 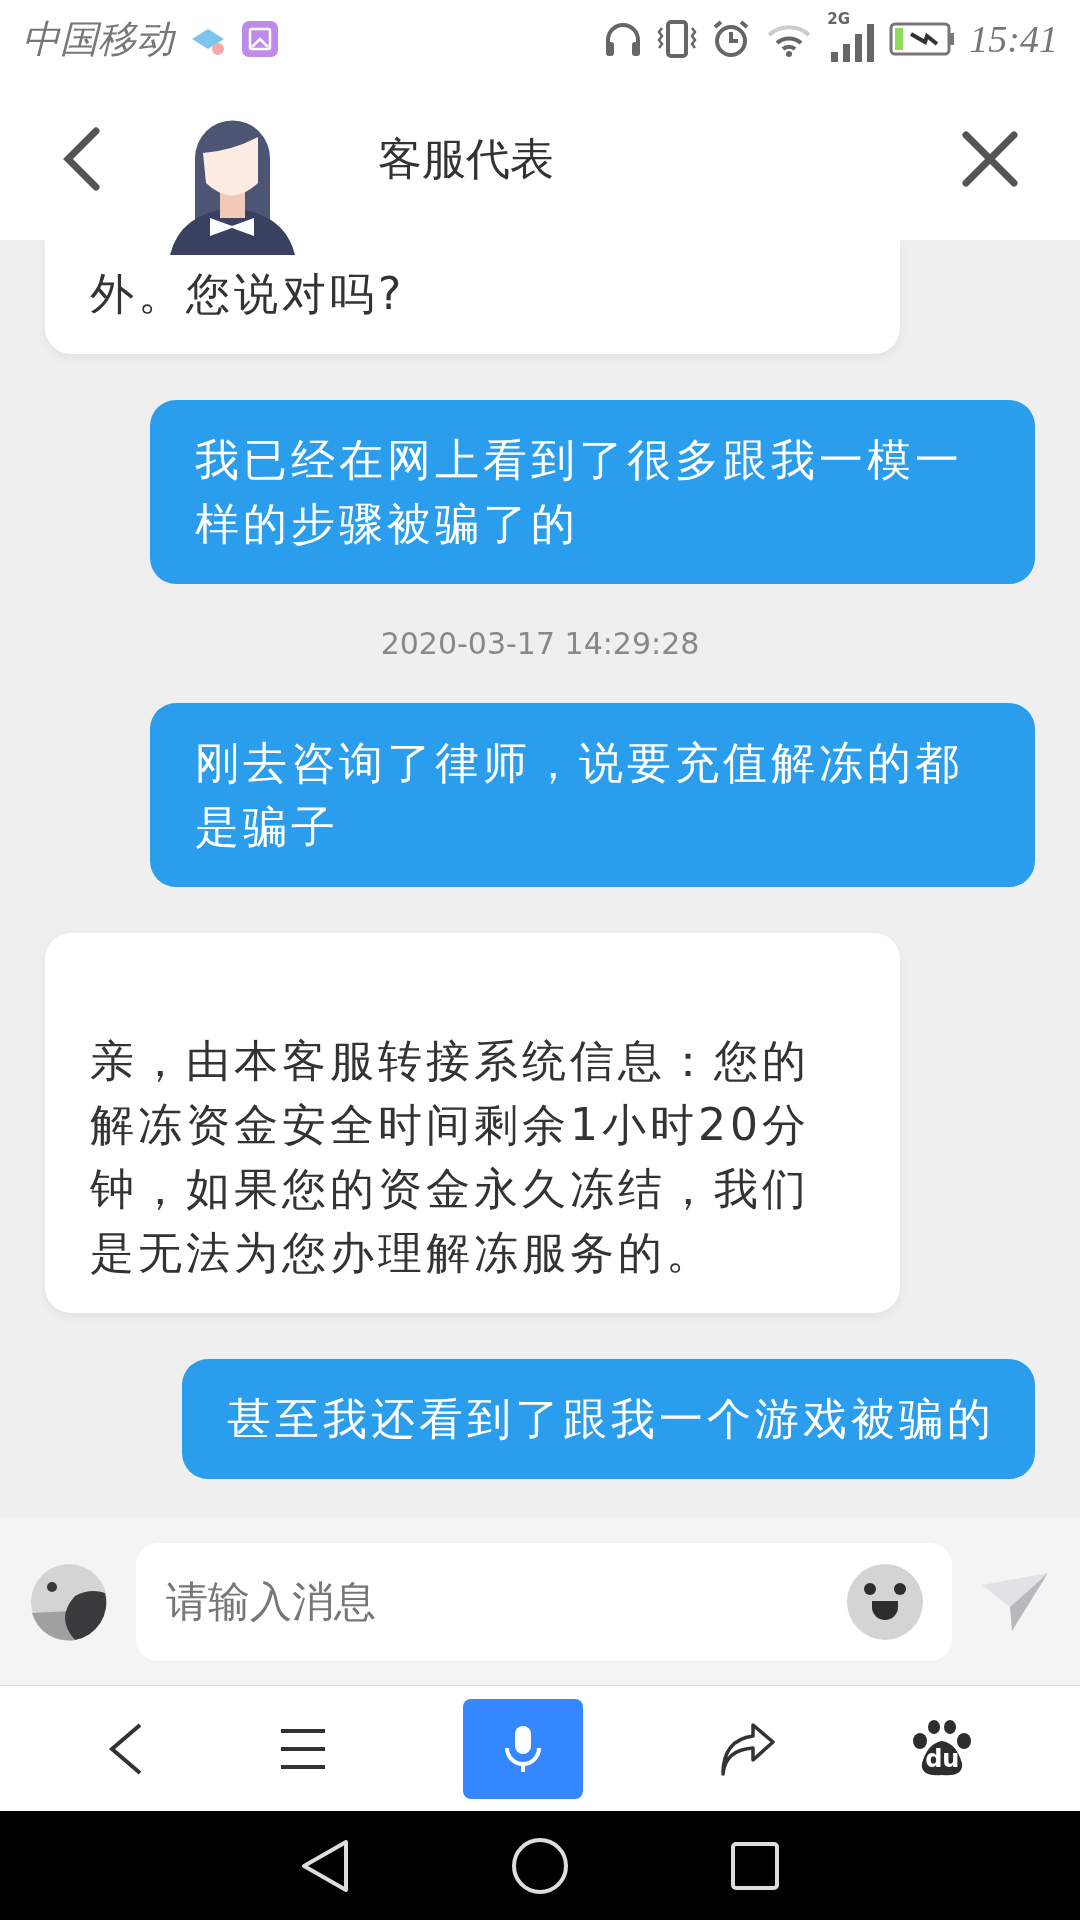 I want to click on message-bubble: 甚至我还看到了跟我一个游戏被骗的, so click(x=608, y=1419).